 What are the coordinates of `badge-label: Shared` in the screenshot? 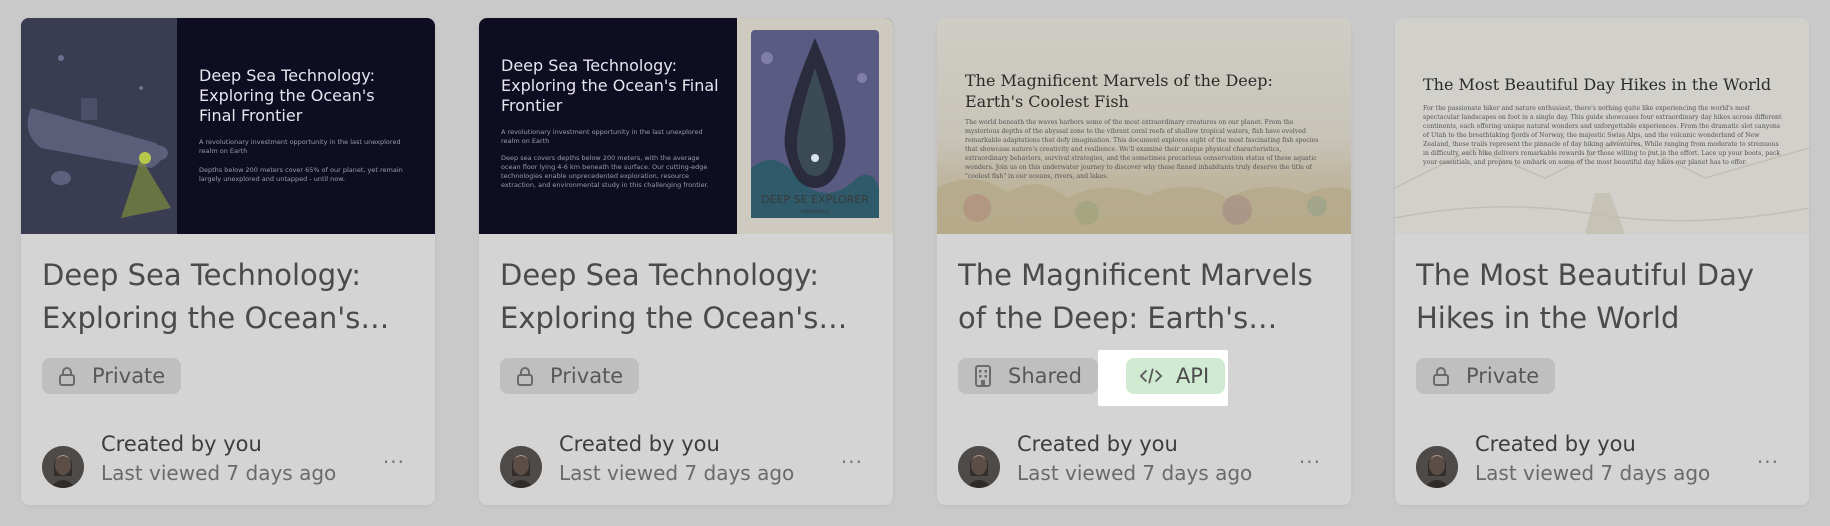 It's located at (1045, 376).